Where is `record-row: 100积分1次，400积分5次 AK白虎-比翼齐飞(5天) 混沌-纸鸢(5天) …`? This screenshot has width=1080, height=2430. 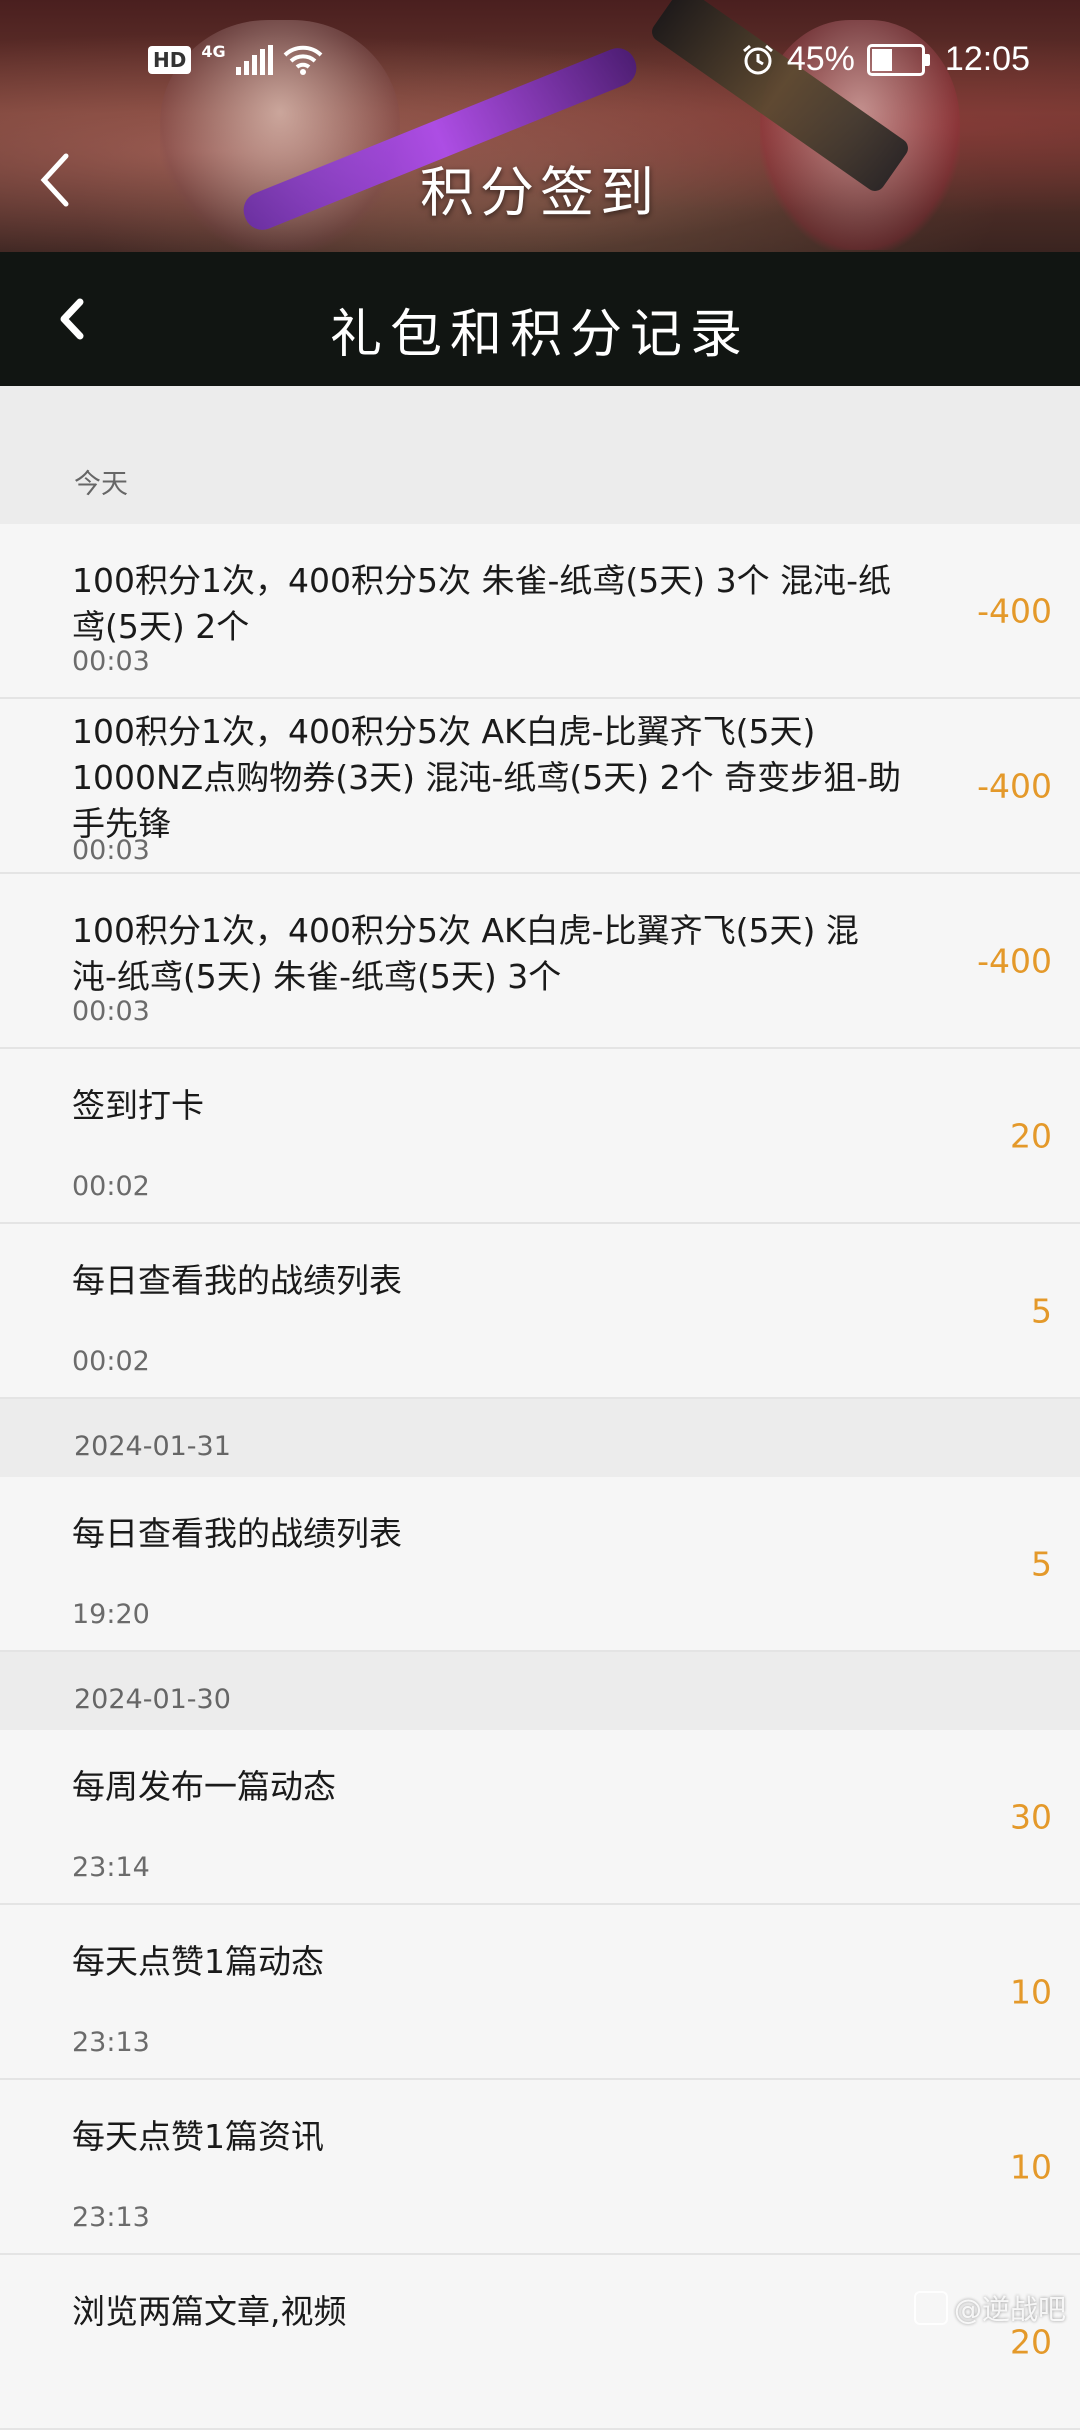
record-row: 100积分1次，400积分5次 AK白虎-比翼齐飞(5天) 混沌-纸鸢(5天) … is located at coordinates (540, 961).